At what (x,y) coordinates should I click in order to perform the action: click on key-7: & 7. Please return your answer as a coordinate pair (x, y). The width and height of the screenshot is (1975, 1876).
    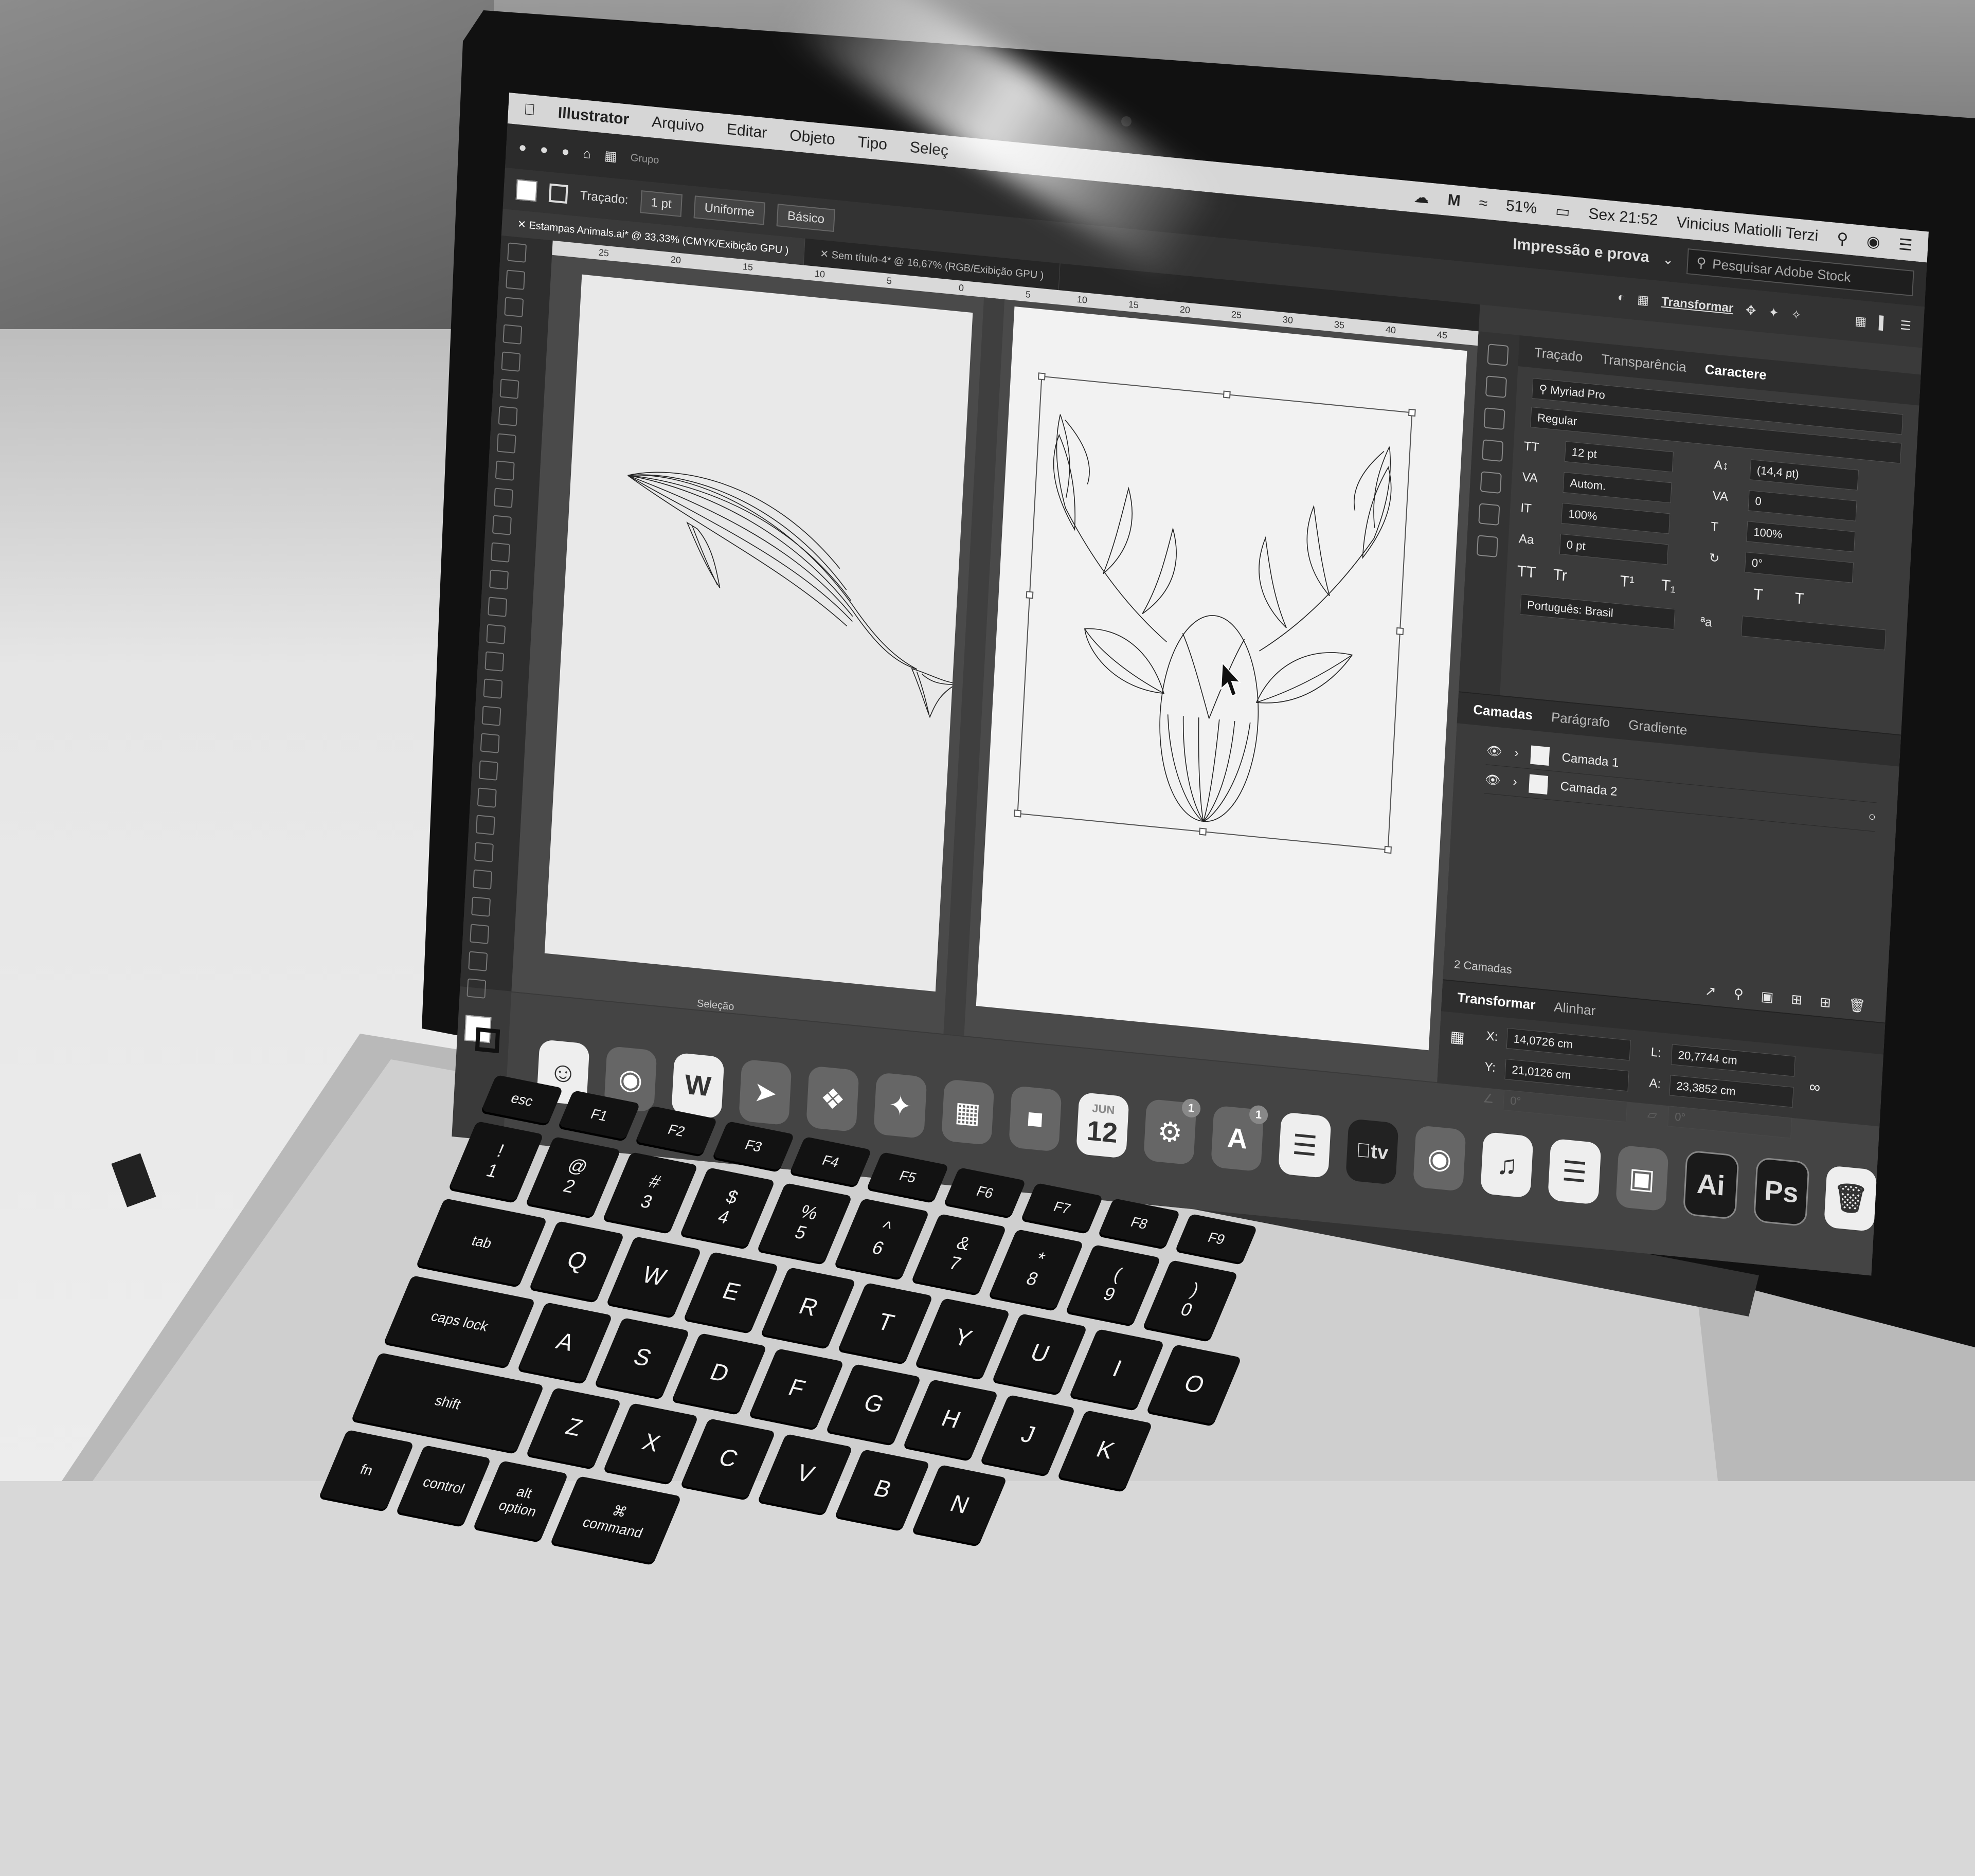
    Looking at the image, I should click on (959, 1254).